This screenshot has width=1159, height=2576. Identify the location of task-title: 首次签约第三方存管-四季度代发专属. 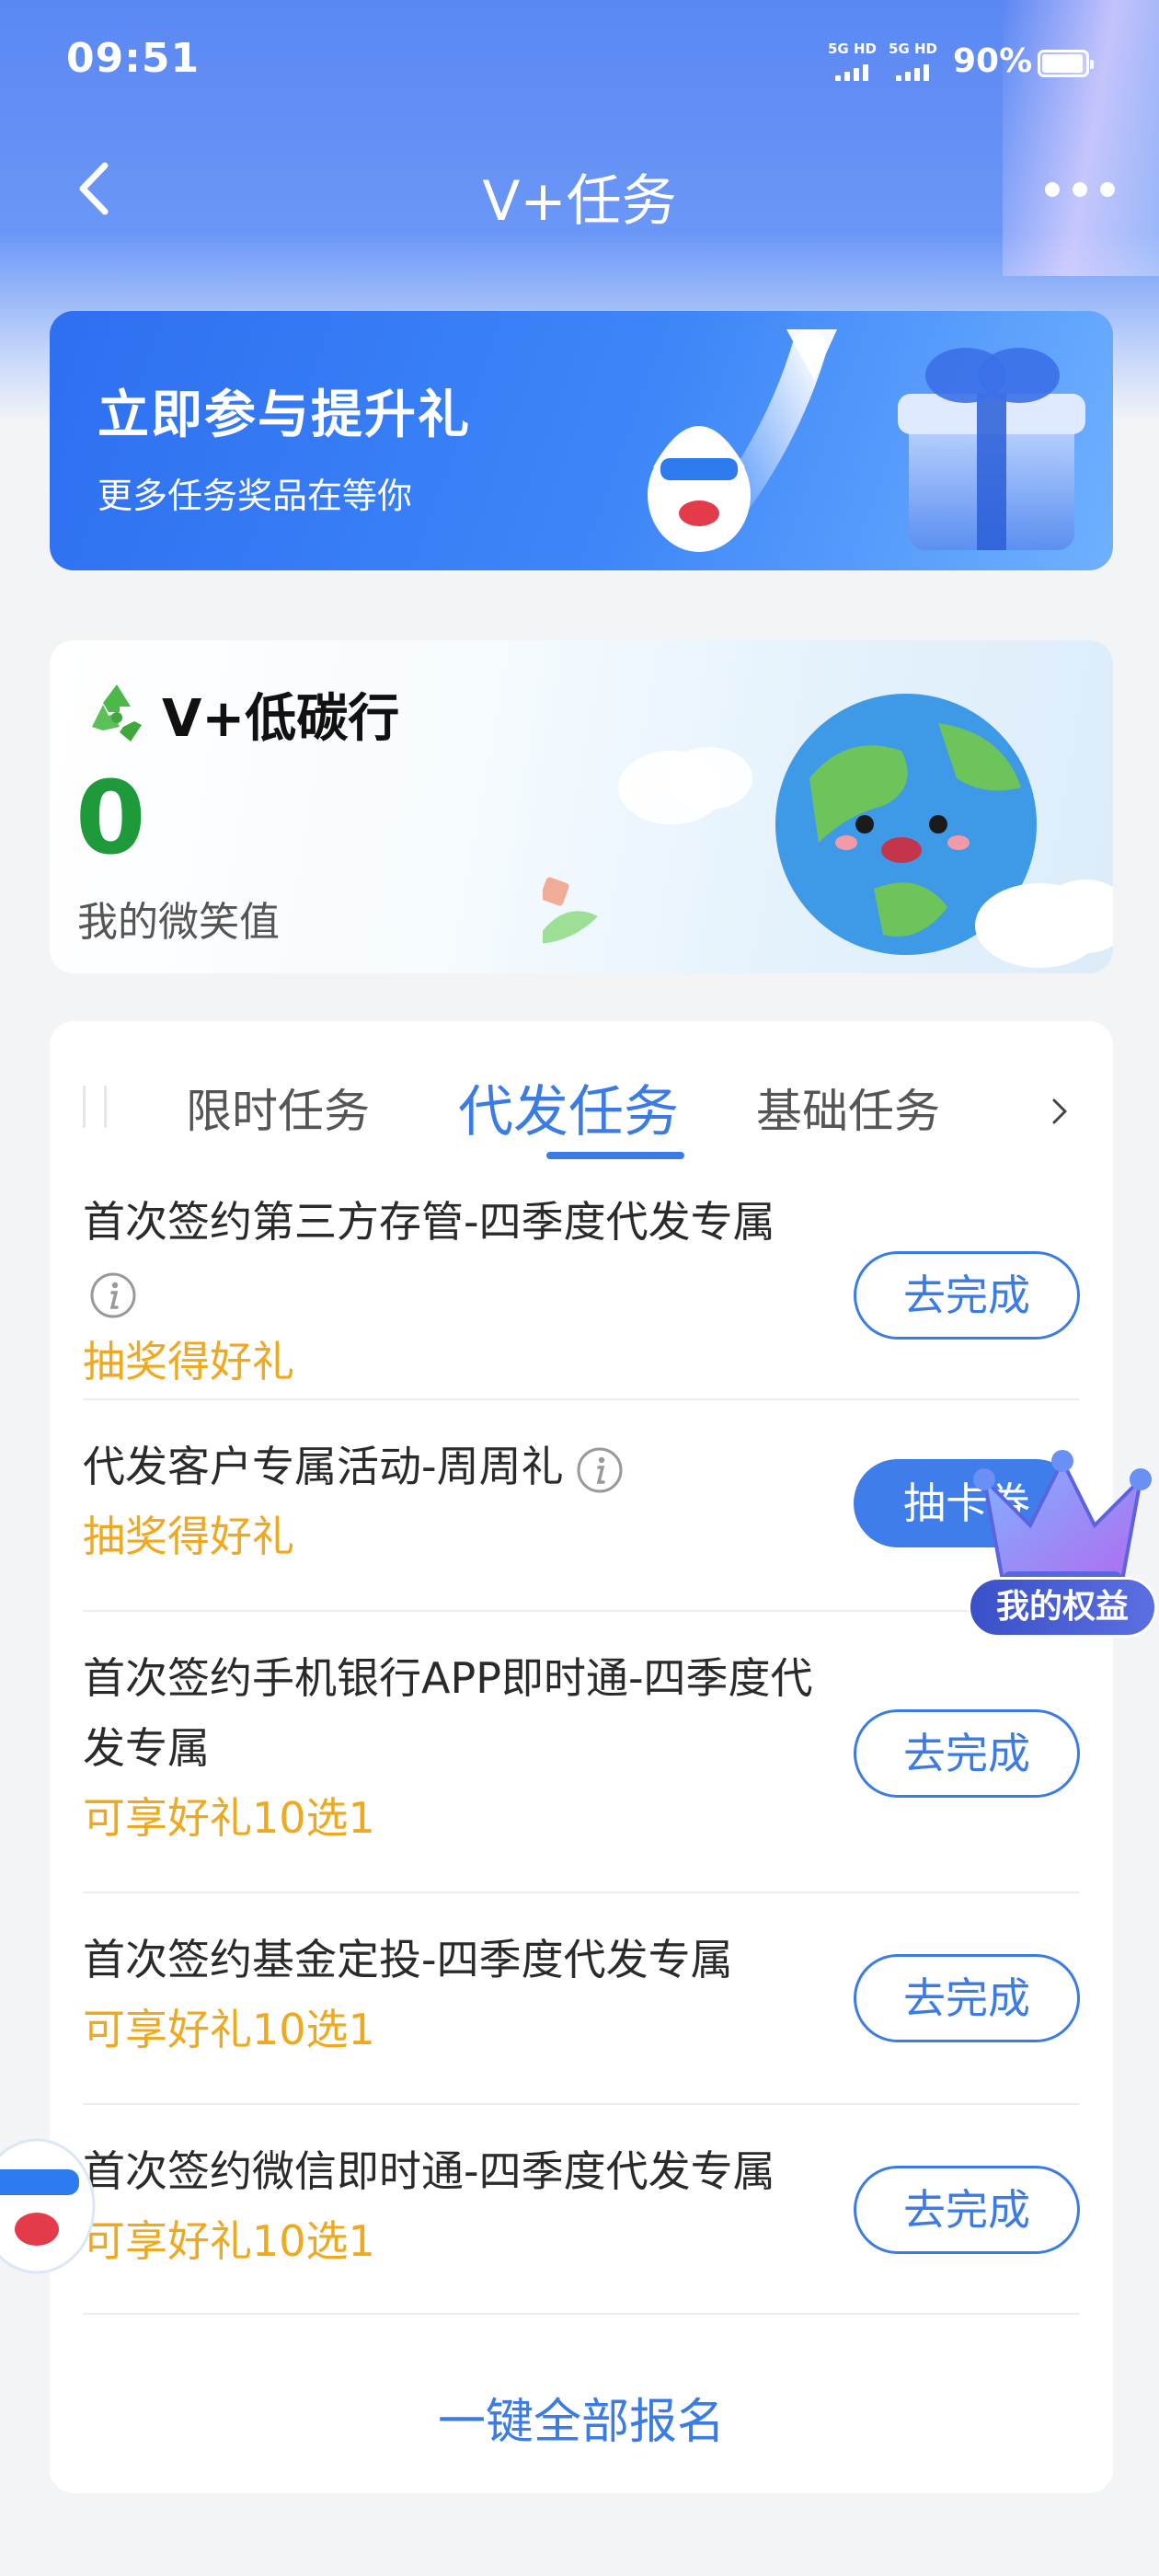
(464, 1257).